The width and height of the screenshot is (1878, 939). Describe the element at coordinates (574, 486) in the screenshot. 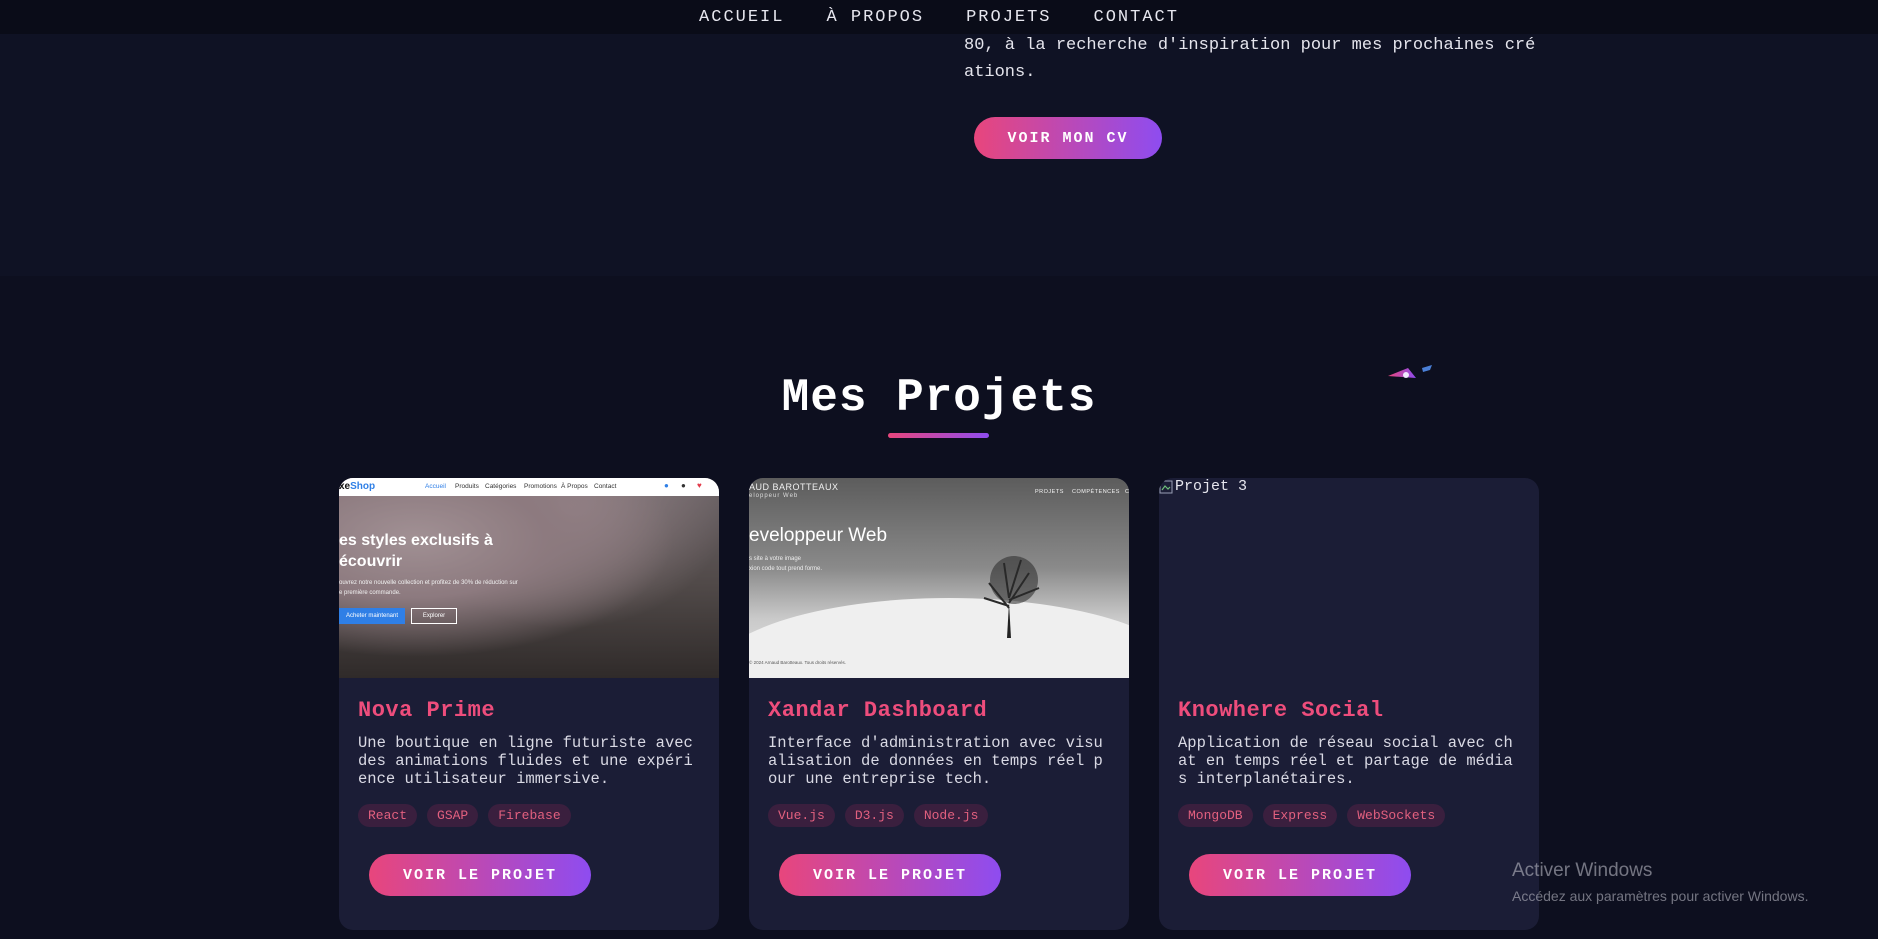

I see `thumbnail-nav-item: À Propos` at that location.